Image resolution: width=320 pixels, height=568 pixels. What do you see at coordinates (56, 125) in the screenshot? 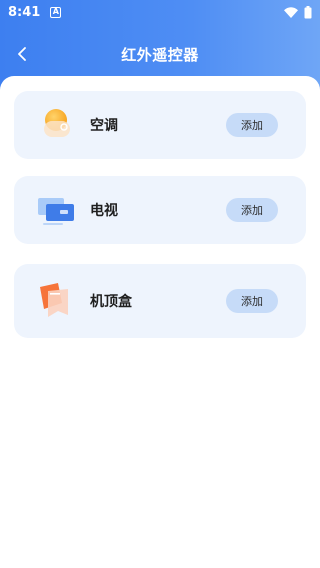
I see `air-conditioner-icon` at bounding box center [56, 125].